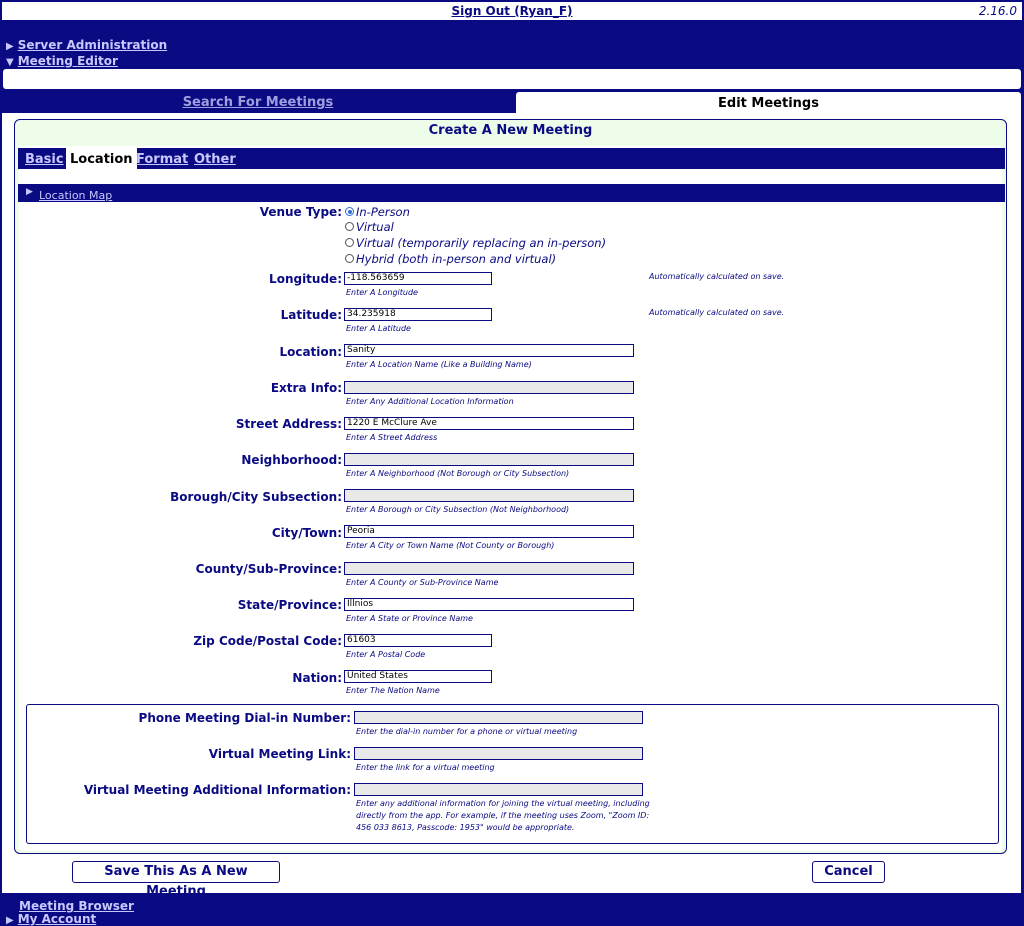 The width and height of the screenshot is (1024, 926). What do you see at coordinates (300, 212) in the screenshot?
I see `venue-type-label: Venue Type:` at bounding box center [300, 212].